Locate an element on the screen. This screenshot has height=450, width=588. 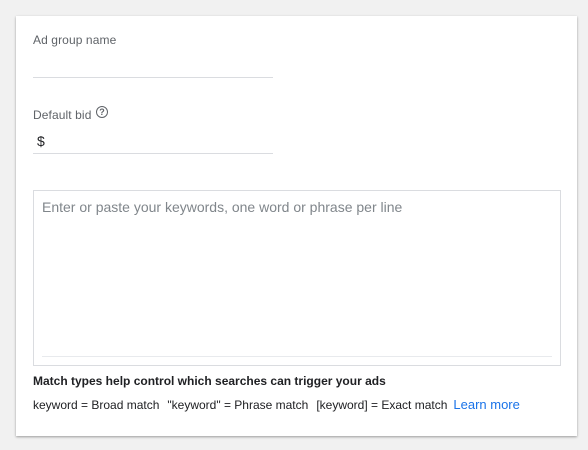
phrase-match-text: "keyword" = Phrase match is located at coordinates (238, 405).